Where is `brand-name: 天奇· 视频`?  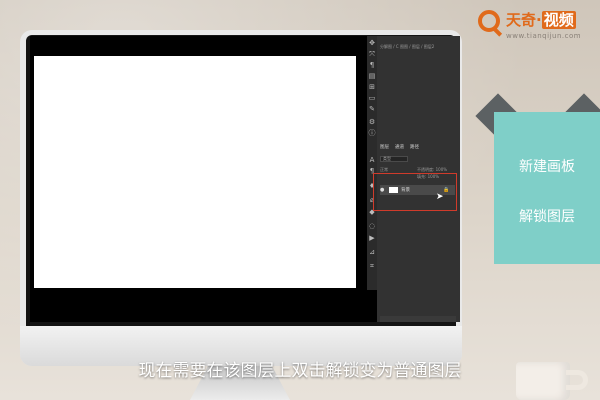 brand-name: 天奇· 视频 is located at coordinates (541, 19).